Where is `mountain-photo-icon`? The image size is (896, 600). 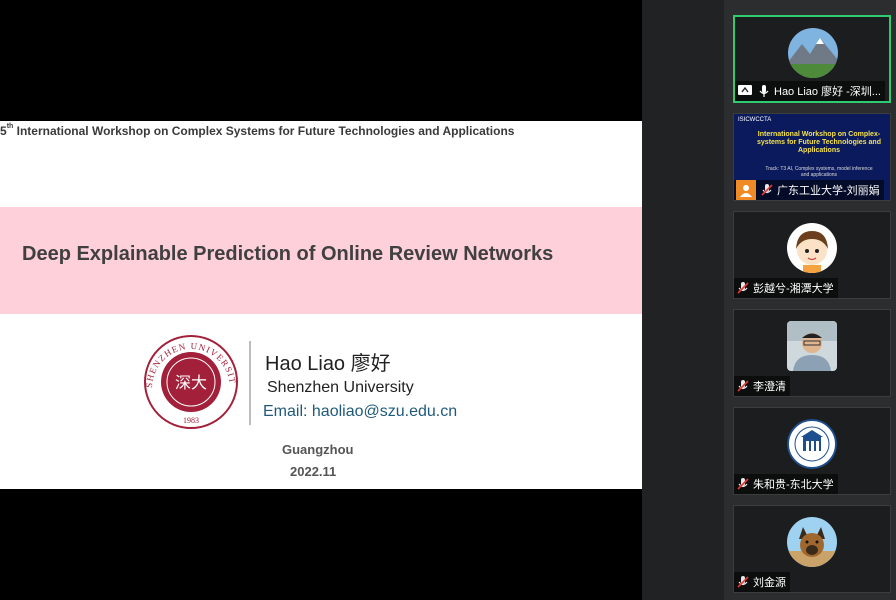 mountain-photo-icon is located at coordinates (813, 53).